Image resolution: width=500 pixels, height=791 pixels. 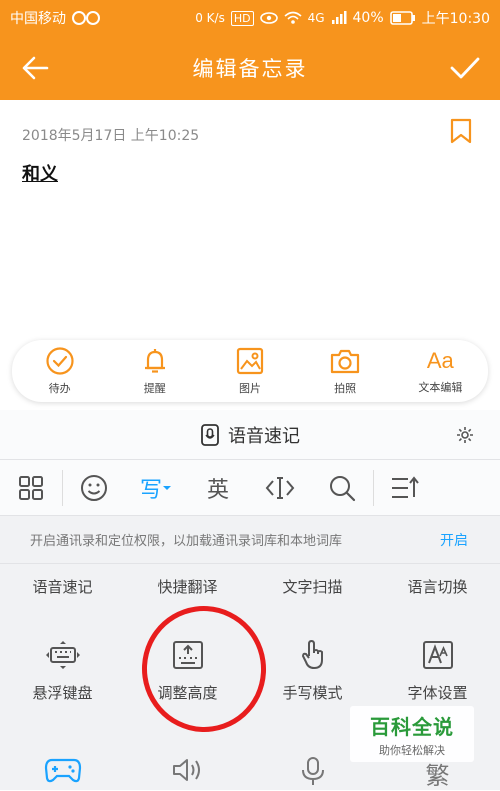 I want to click on save-button, so click(x=465, y=68).